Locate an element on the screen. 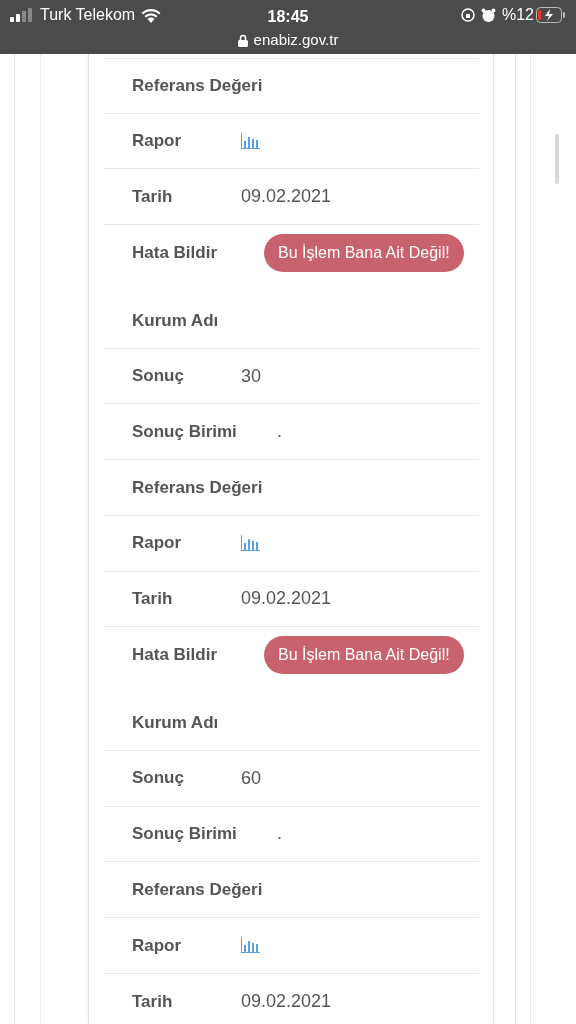 The image size is (576, 1024). address-bar-url: enabiz.gov.tr is located at coordinates (296, 40).